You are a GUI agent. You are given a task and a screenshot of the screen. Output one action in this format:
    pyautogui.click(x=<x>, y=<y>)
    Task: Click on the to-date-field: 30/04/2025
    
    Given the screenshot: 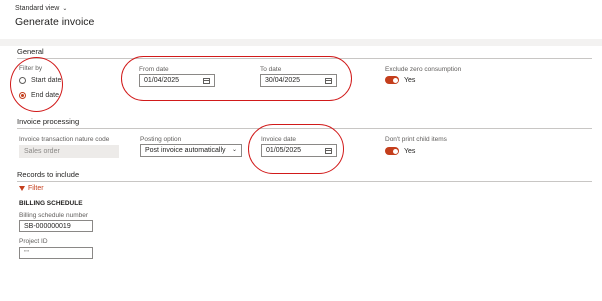 What is the action you would take?
    pyautogui.click(x=298, y=80)
    